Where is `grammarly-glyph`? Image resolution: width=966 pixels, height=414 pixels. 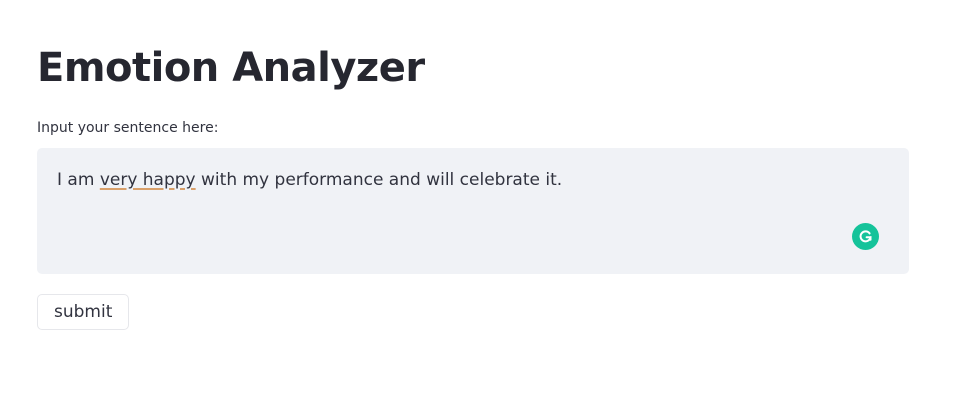 grammarly-glyph is located at coordinates (865, 236).